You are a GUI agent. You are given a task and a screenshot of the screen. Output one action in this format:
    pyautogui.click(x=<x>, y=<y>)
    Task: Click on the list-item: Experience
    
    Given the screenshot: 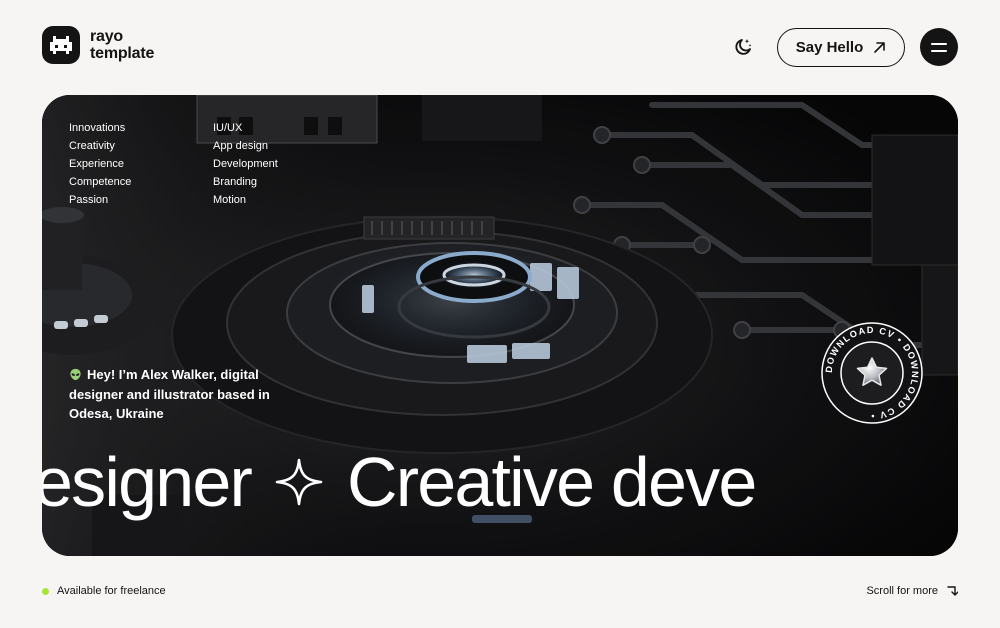 What is the action you would take?
    pyautogui.click(x=97, y=164)
    